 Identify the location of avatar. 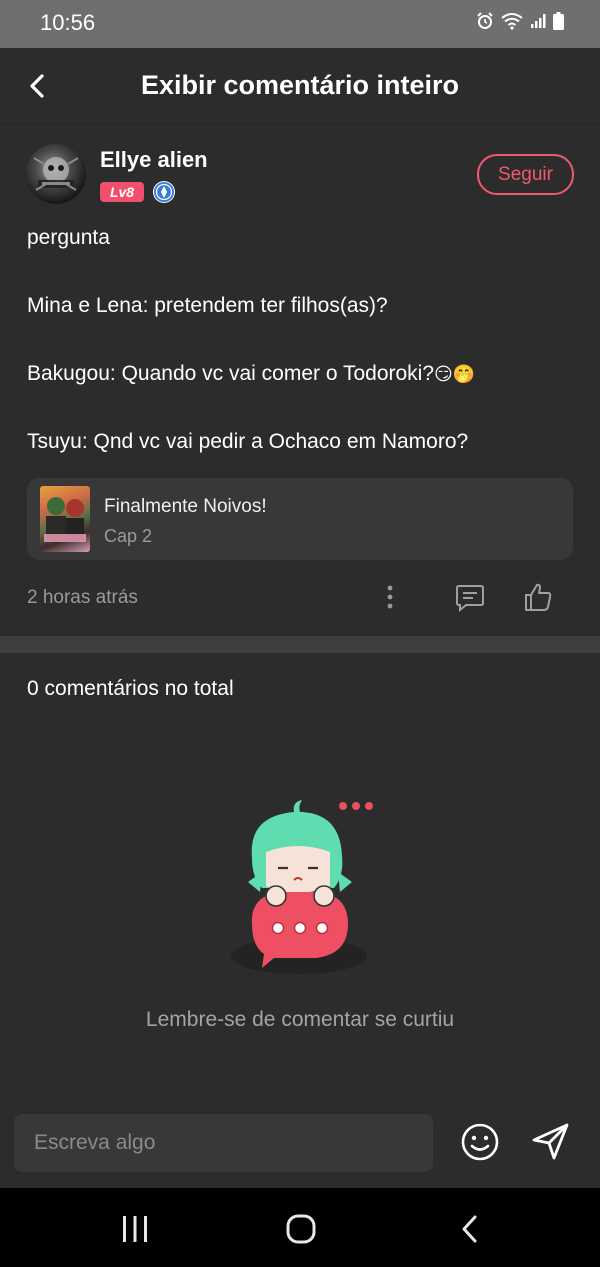
(56, 174).